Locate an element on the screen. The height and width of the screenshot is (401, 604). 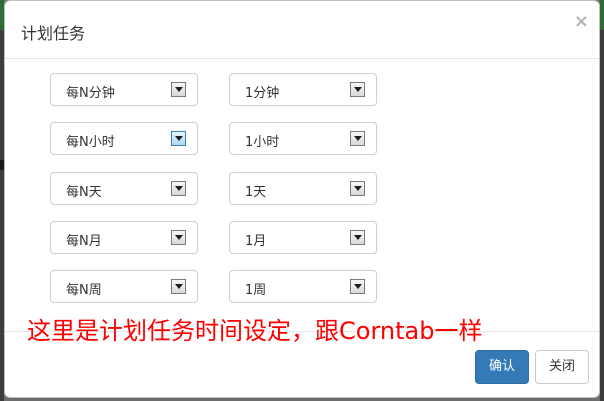
unit-select-day: 每N天 is located at coordinates (124, 188).